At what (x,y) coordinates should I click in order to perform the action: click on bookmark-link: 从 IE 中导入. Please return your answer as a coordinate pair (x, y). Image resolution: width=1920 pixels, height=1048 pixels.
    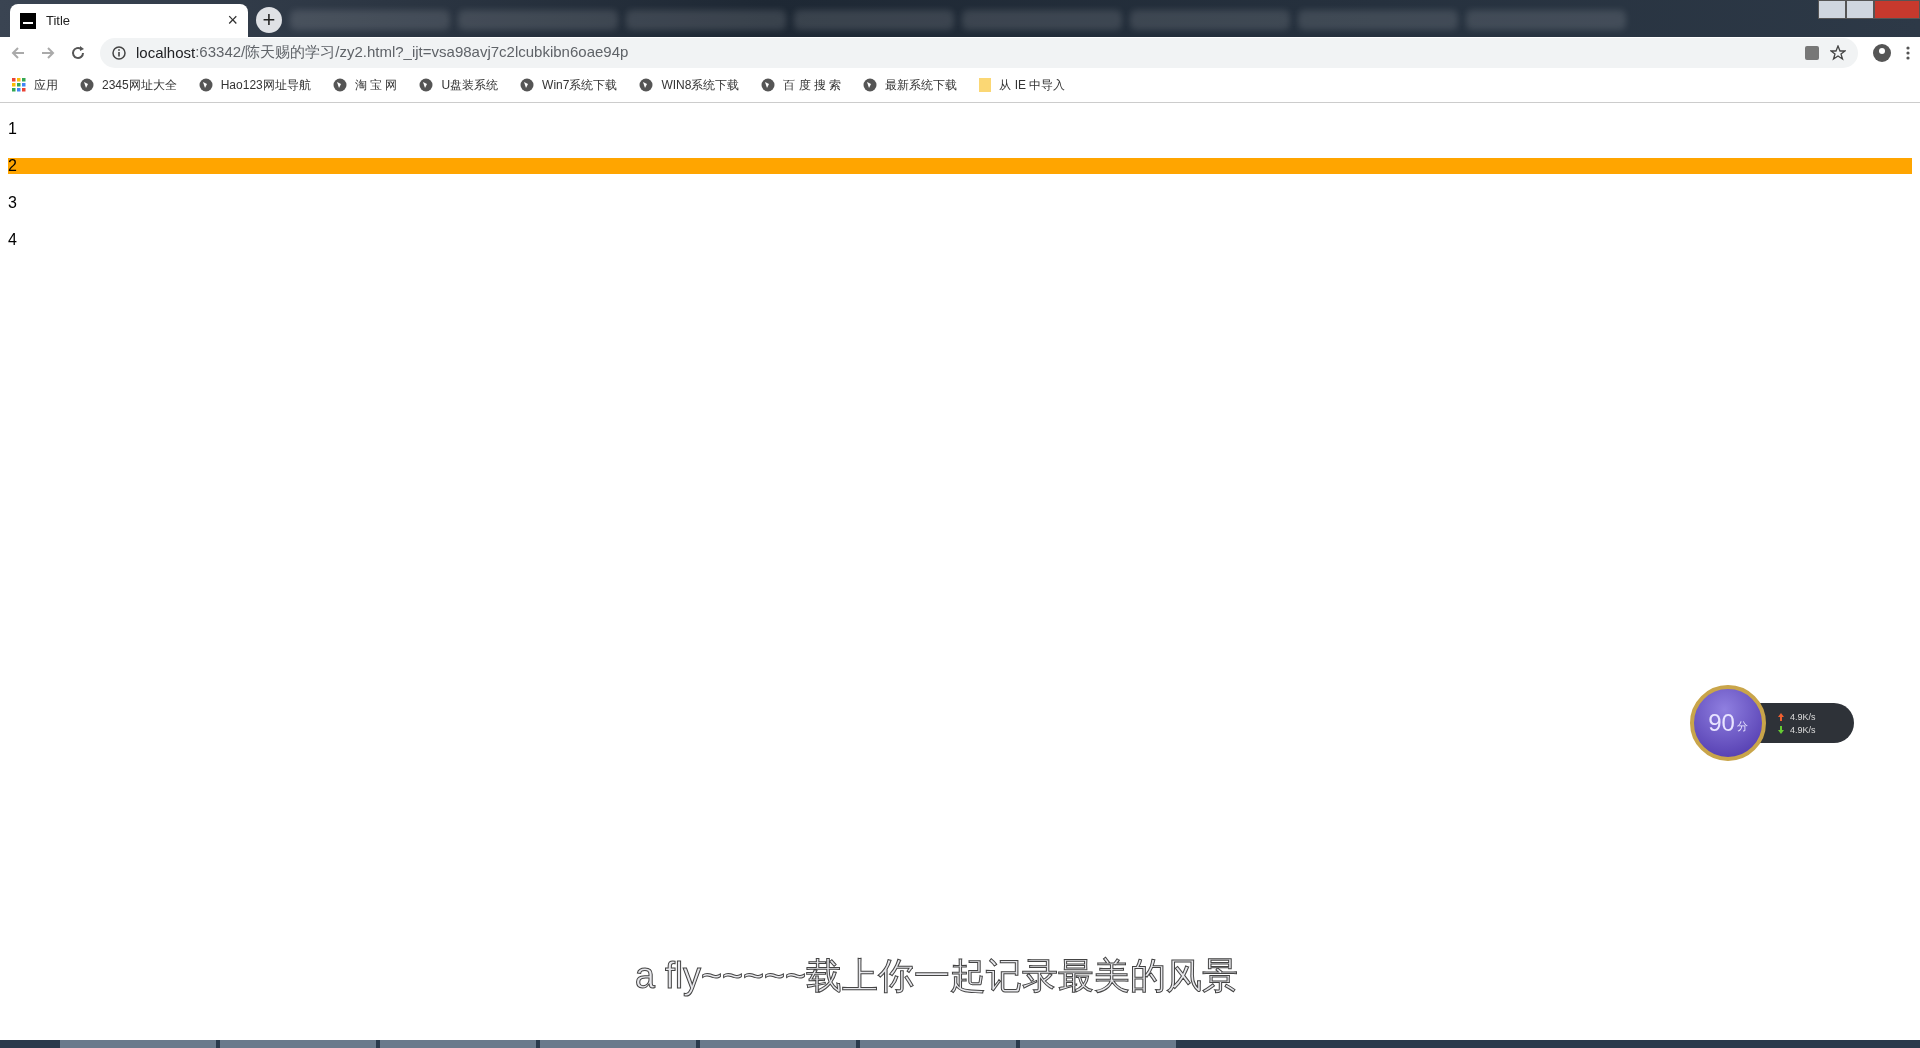
    Looking at the image, I should click on (1022, 85).